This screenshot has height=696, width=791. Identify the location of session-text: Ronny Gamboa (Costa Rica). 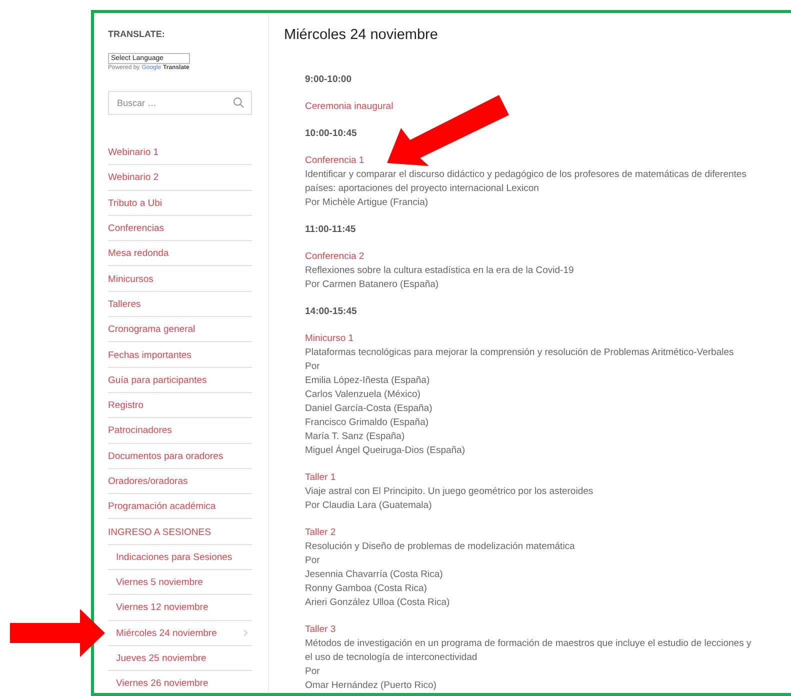
(366, 589).